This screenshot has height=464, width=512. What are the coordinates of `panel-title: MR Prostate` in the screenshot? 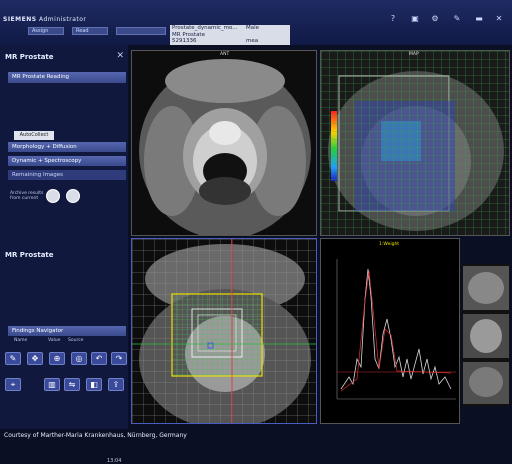 It's located at (29, 57).